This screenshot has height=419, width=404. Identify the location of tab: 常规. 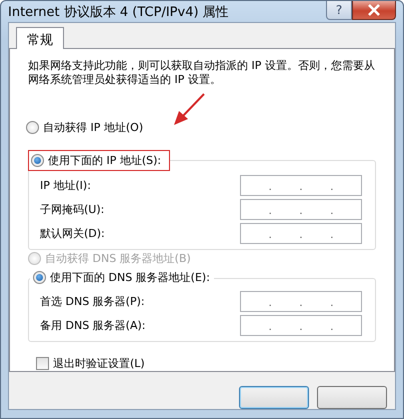
(40, 38).